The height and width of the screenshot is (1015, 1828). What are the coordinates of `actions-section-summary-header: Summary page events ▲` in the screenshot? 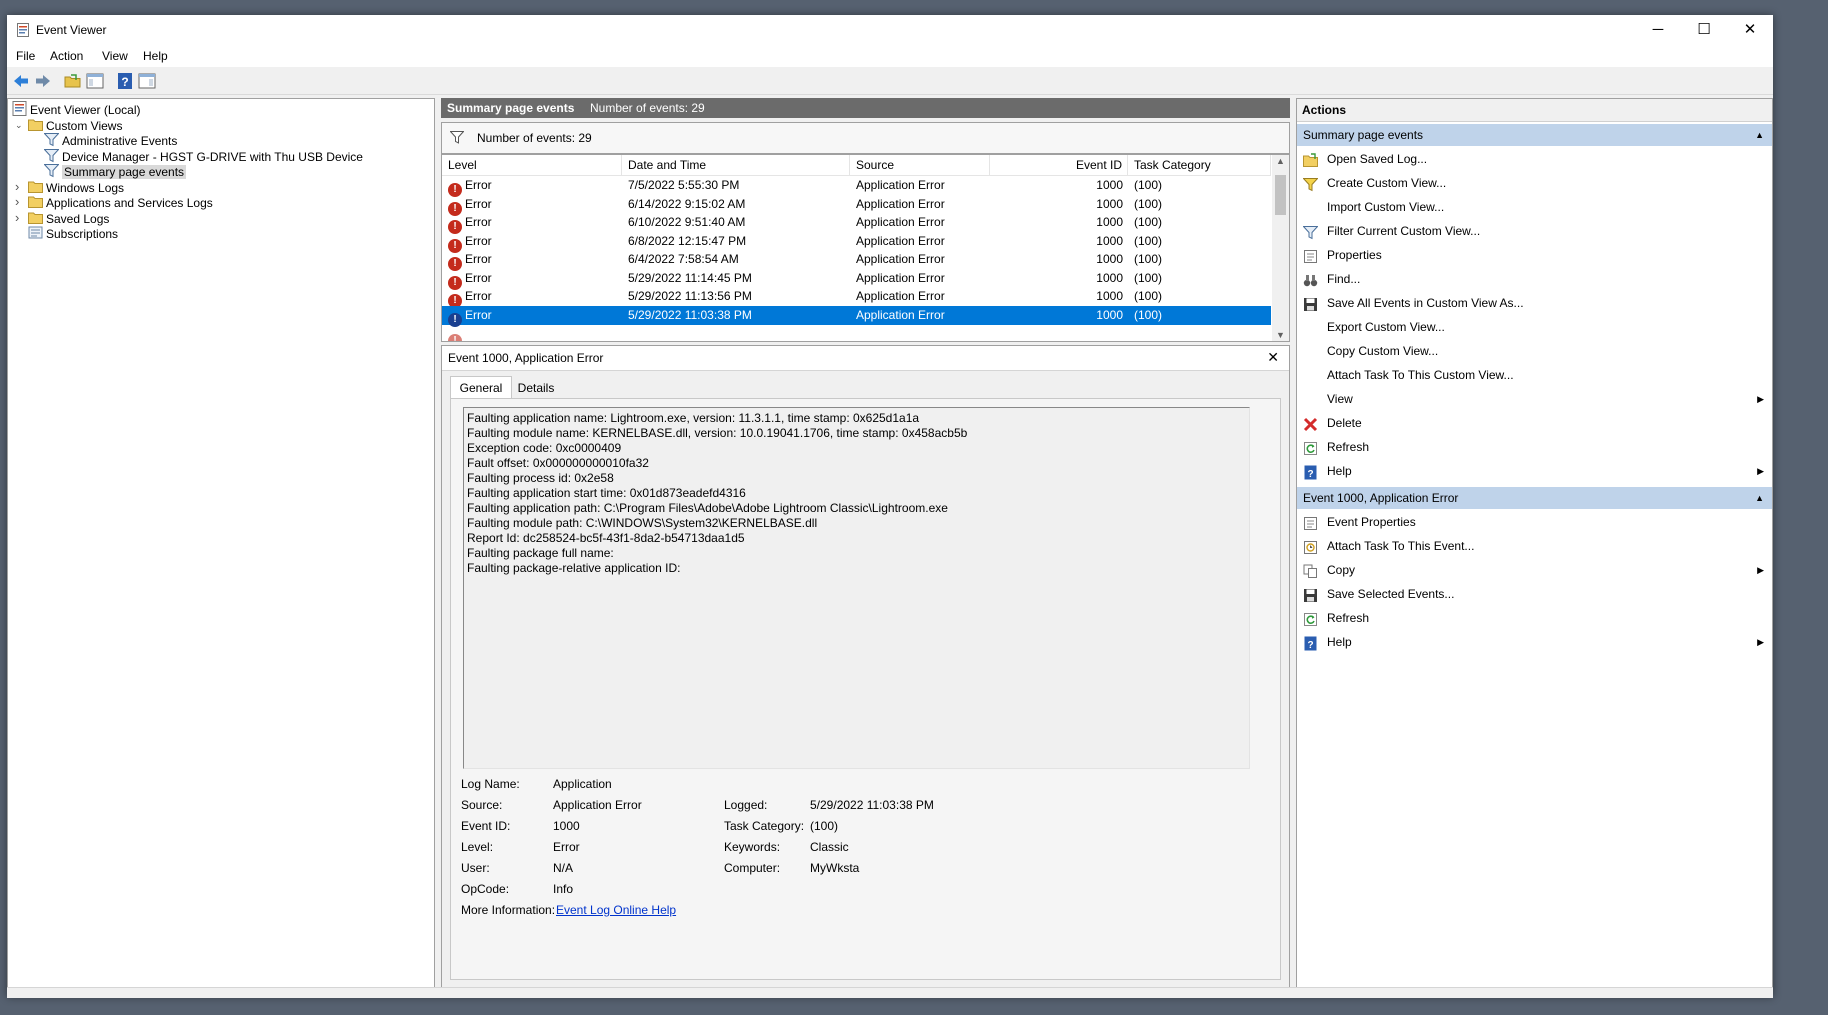 It's located at (1534, 135).